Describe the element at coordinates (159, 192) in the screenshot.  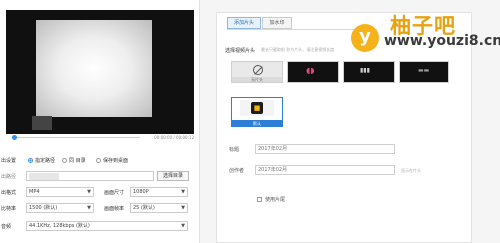
I see `size-select: 1080P ▼` at that location.